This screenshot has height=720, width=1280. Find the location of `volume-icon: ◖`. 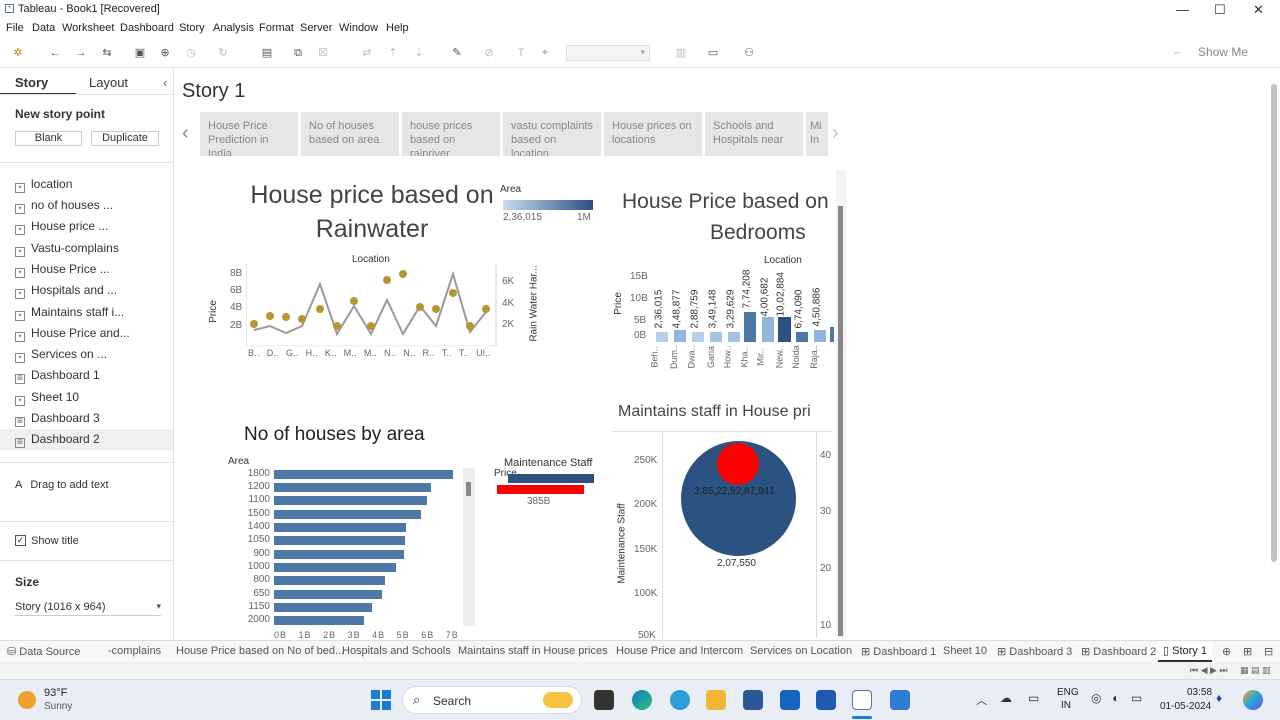

volume-icon: ◖ is located at coordinates (1114, 698).